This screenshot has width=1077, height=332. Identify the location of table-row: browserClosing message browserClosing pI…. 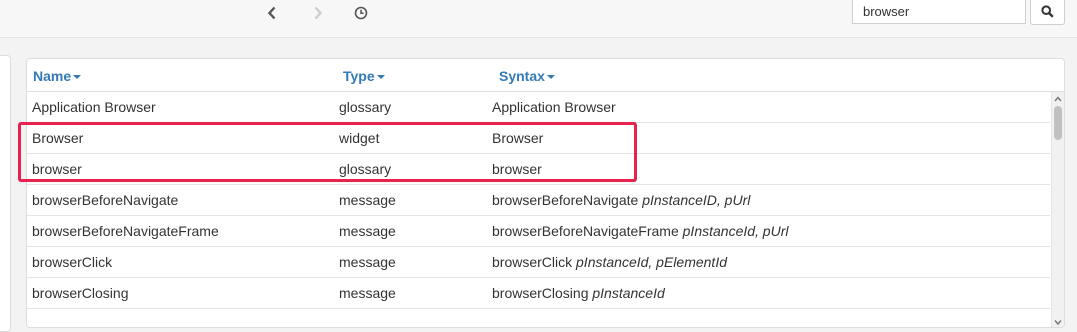
(538, 293).